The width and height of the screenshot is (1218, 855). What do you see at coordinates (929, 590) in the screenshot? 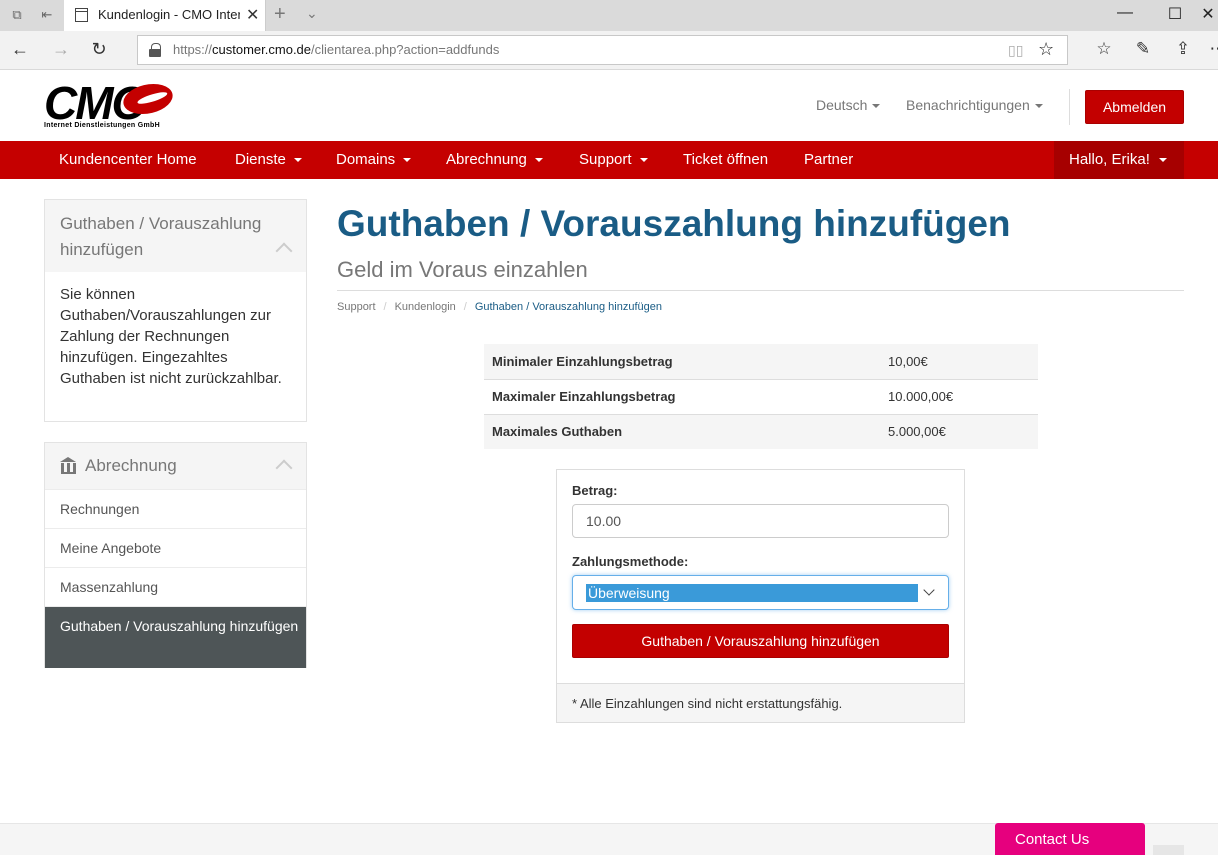
I see `chevron-down-icon` at bounding box center [929, 590].